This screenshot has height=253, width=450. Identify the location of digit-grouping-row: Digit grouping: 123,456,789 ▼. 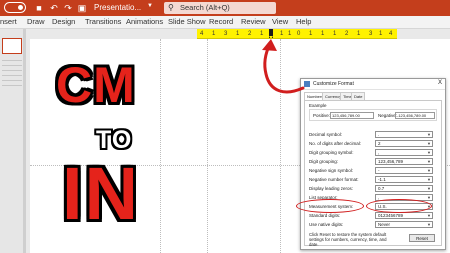
(374, 162).